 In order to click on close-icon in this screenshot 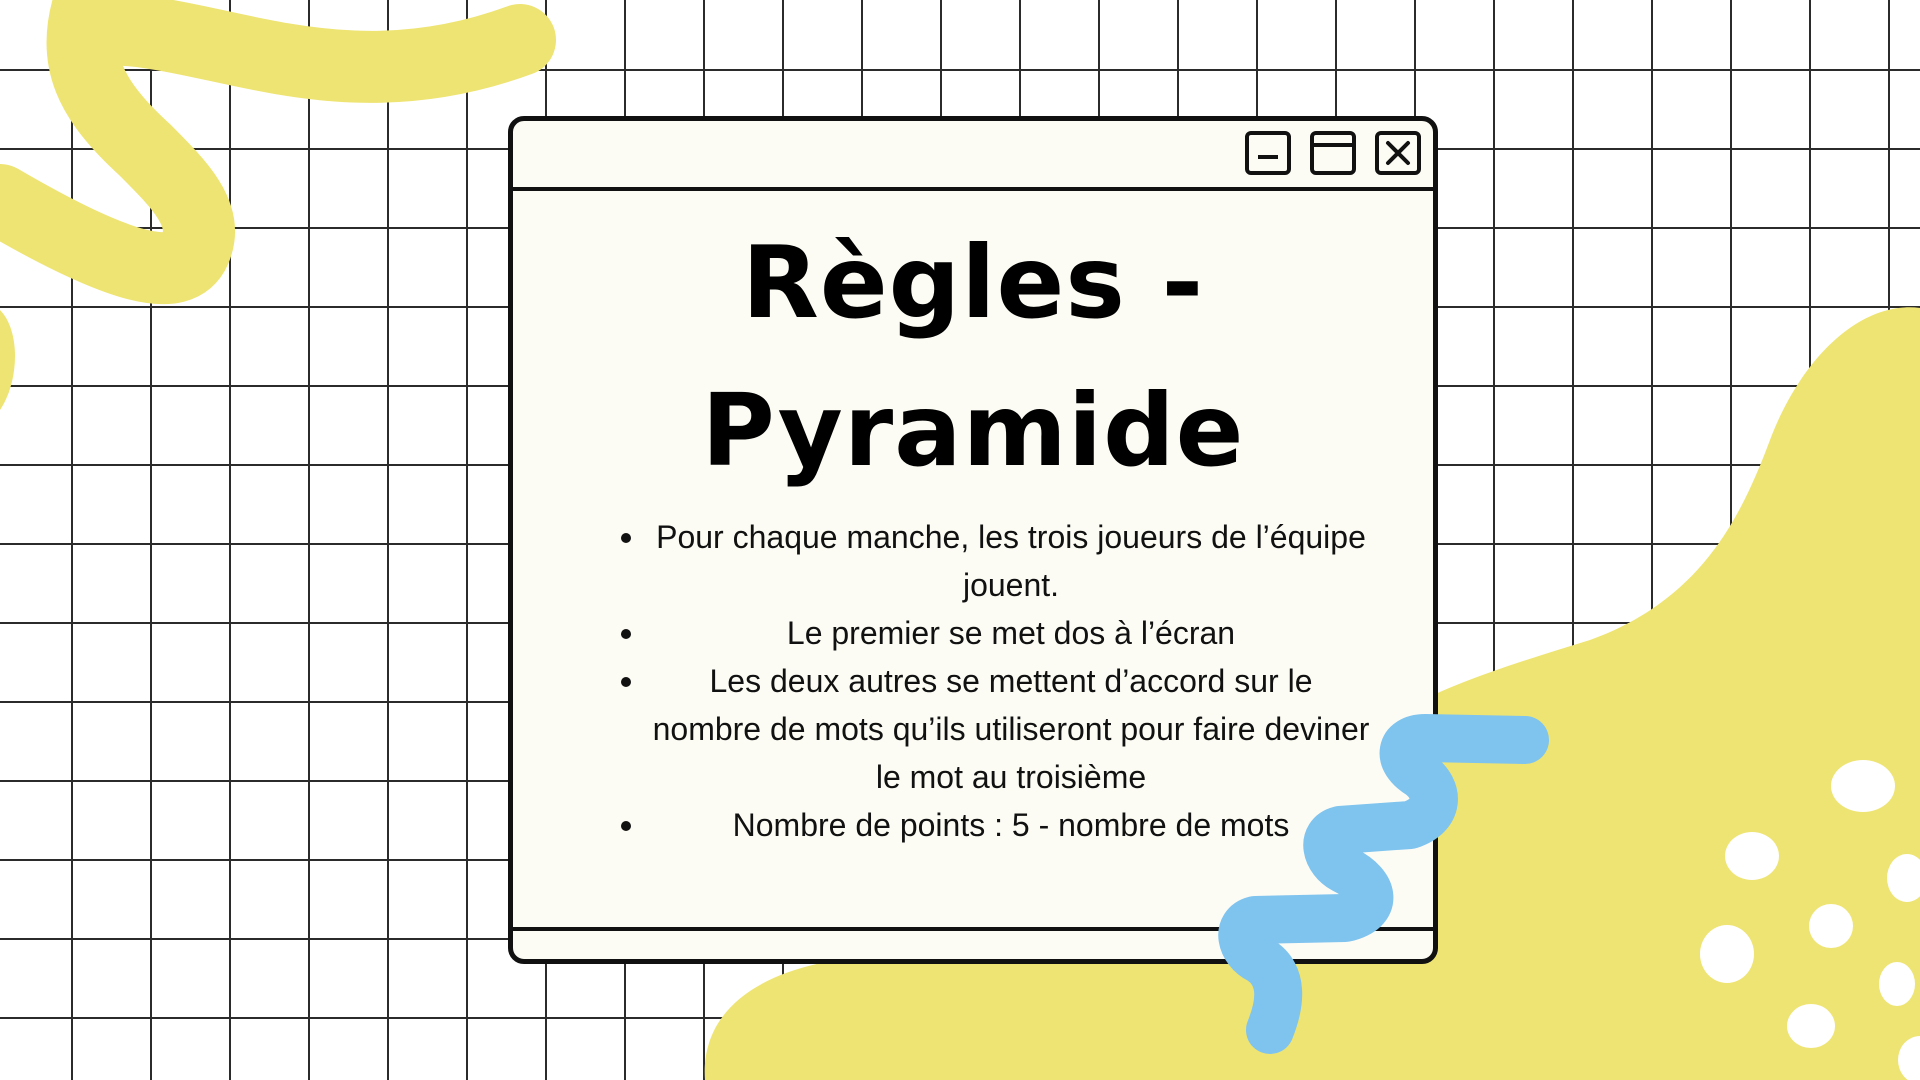, I will do `click(1398, 153)`.